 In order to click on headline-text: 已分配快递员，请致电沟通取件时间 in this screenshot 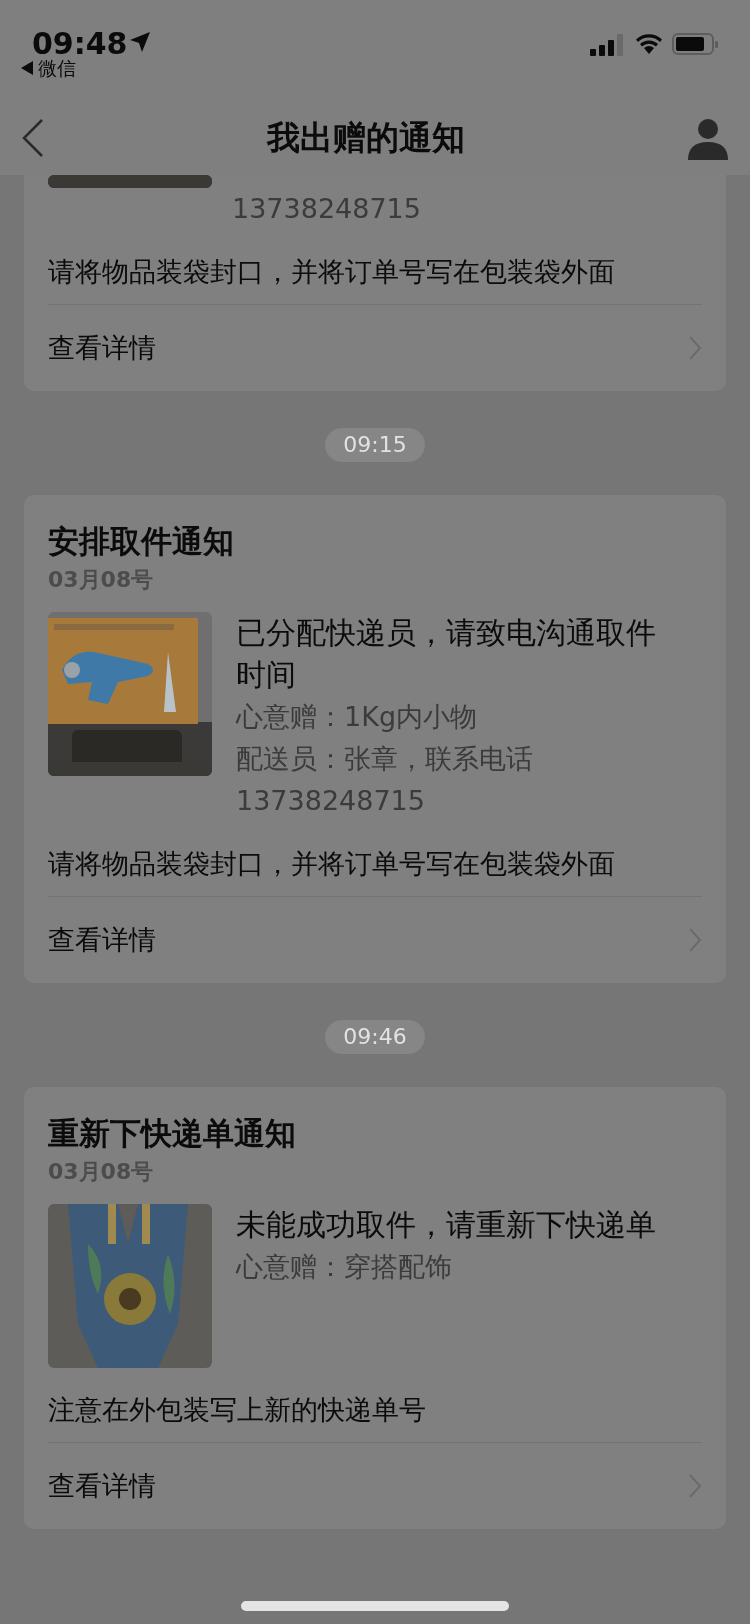, I will do `click(446, 654)`.